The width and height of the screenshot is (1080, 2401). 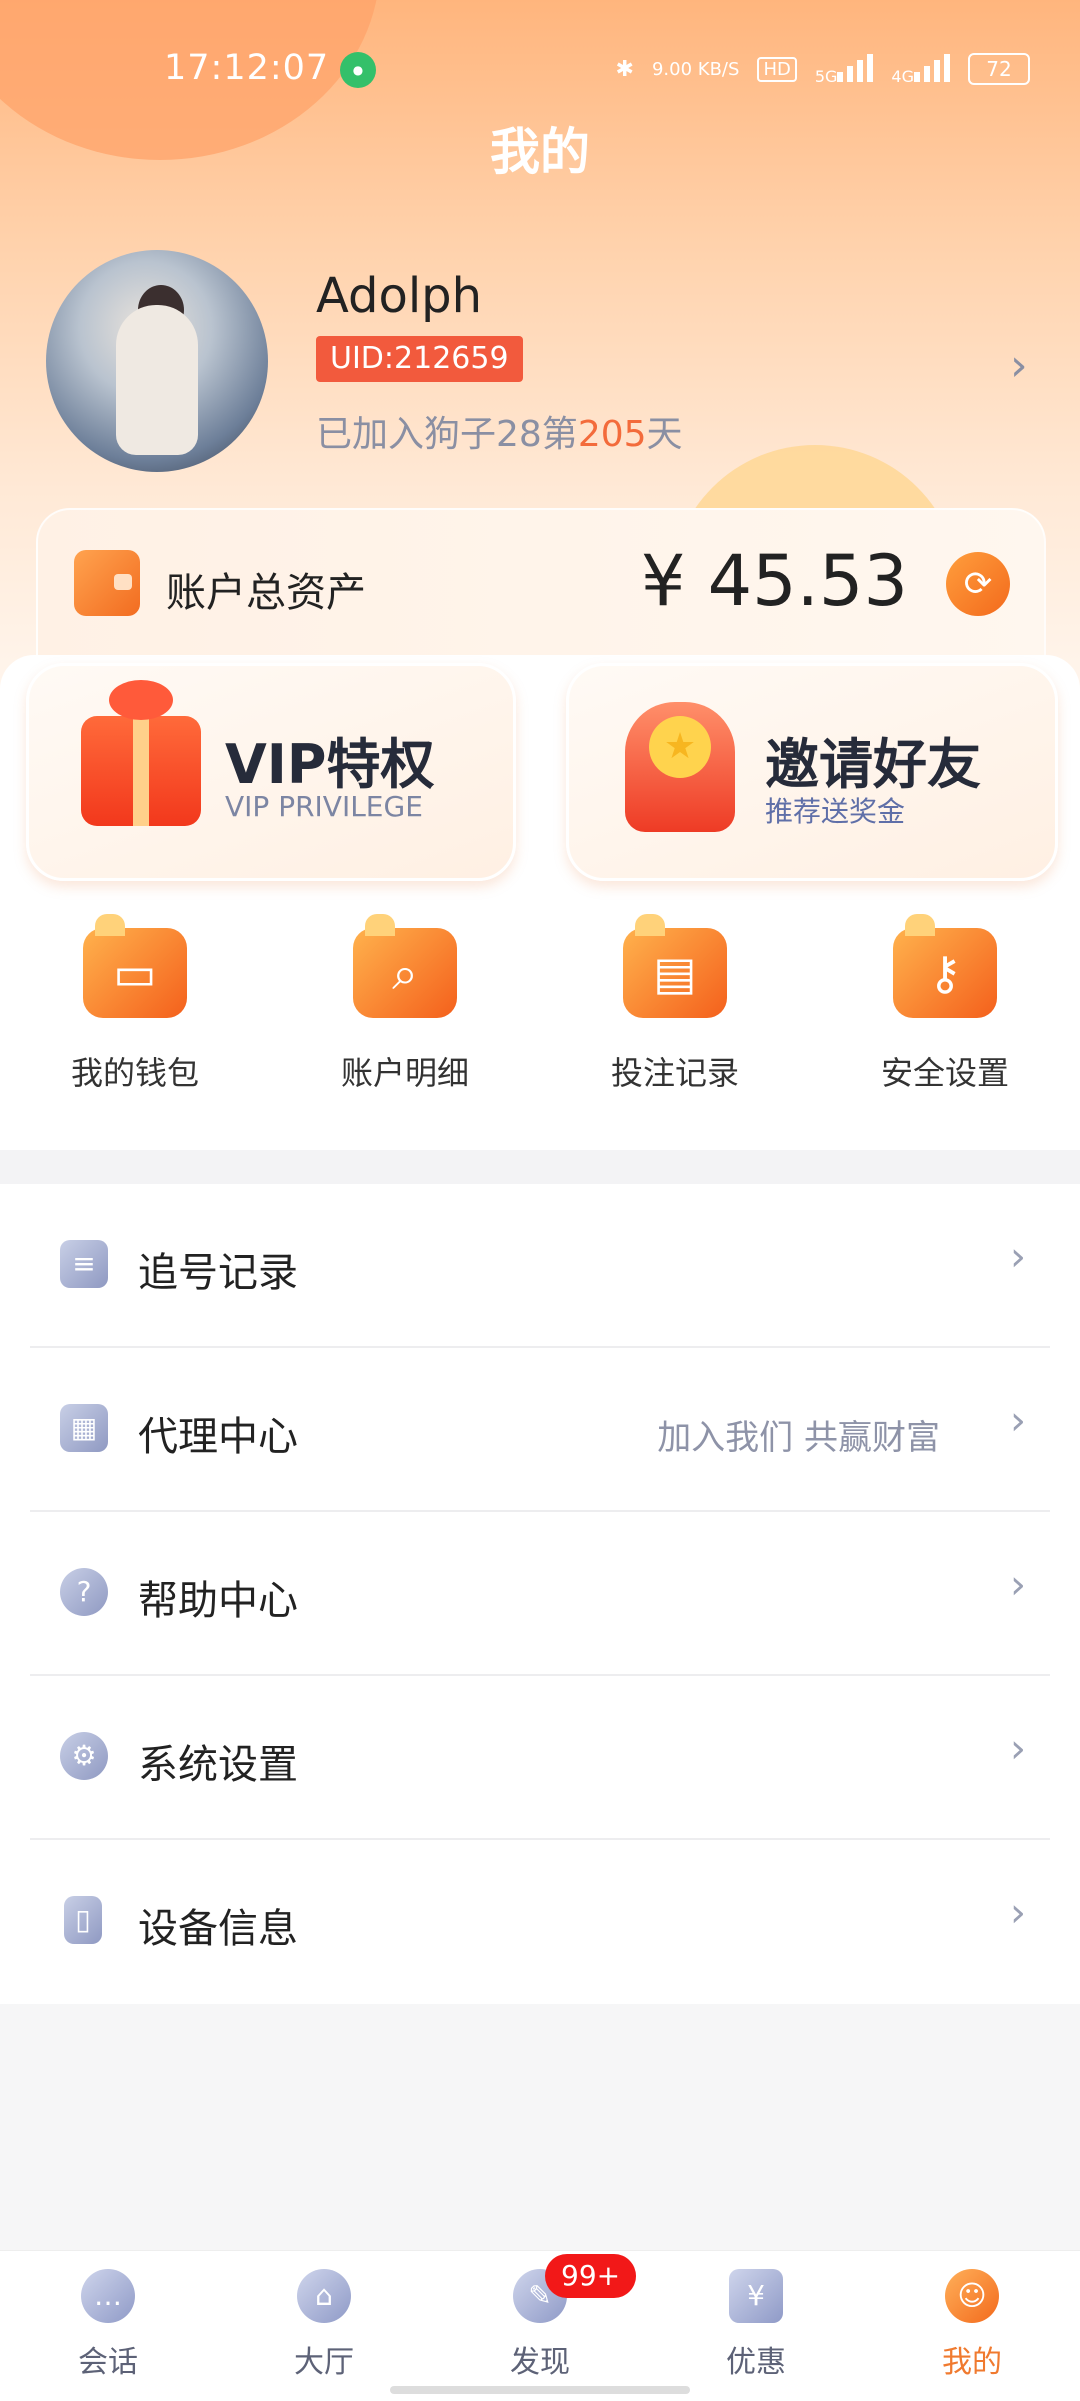 I want to click on signal-5g-icon: 5G, so click(x=844, y=69).